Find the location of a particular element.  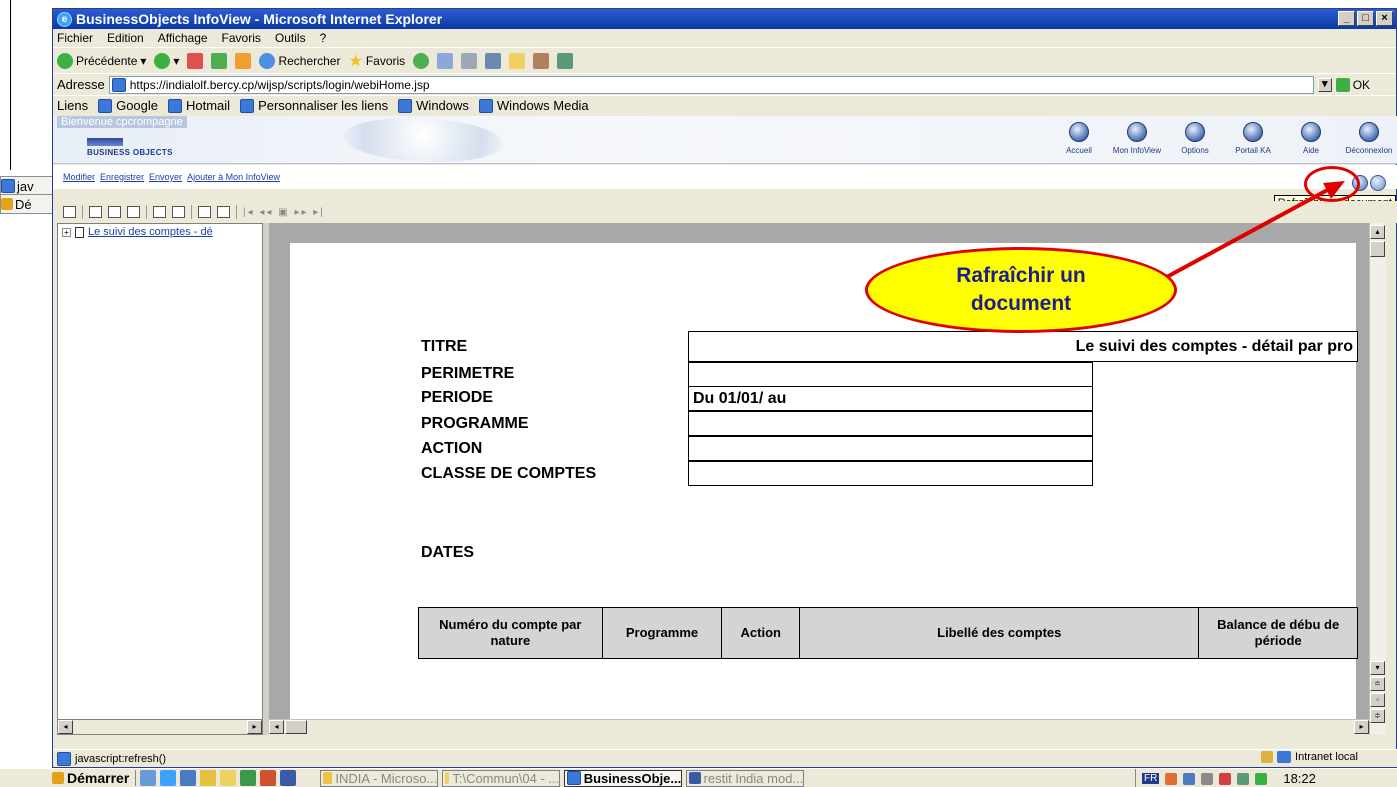

pdf-view-icon is located at coordinates (133, 212).